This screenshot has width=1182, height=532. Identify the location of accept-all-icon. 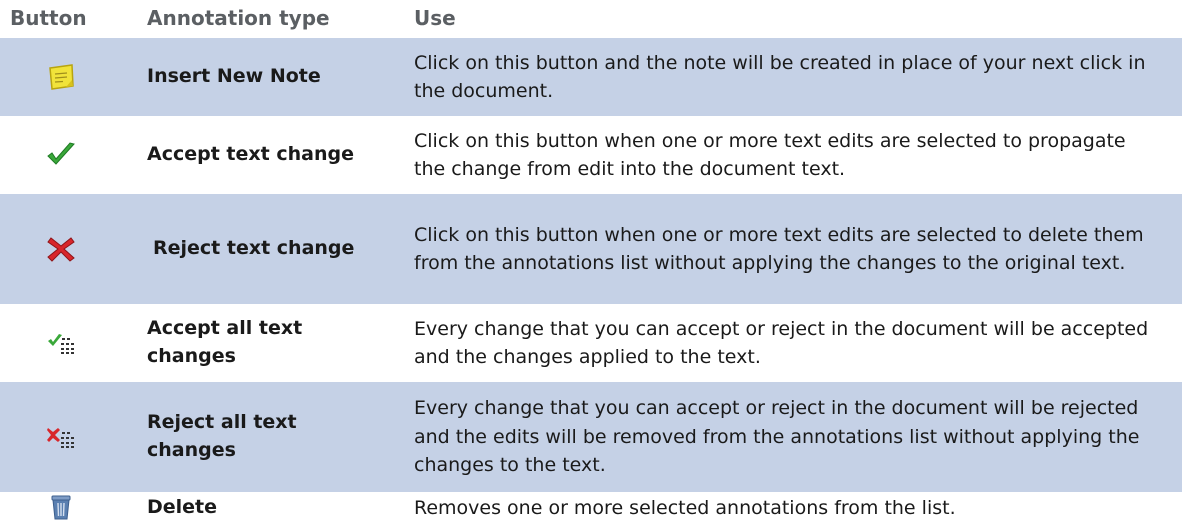
(61, 343).